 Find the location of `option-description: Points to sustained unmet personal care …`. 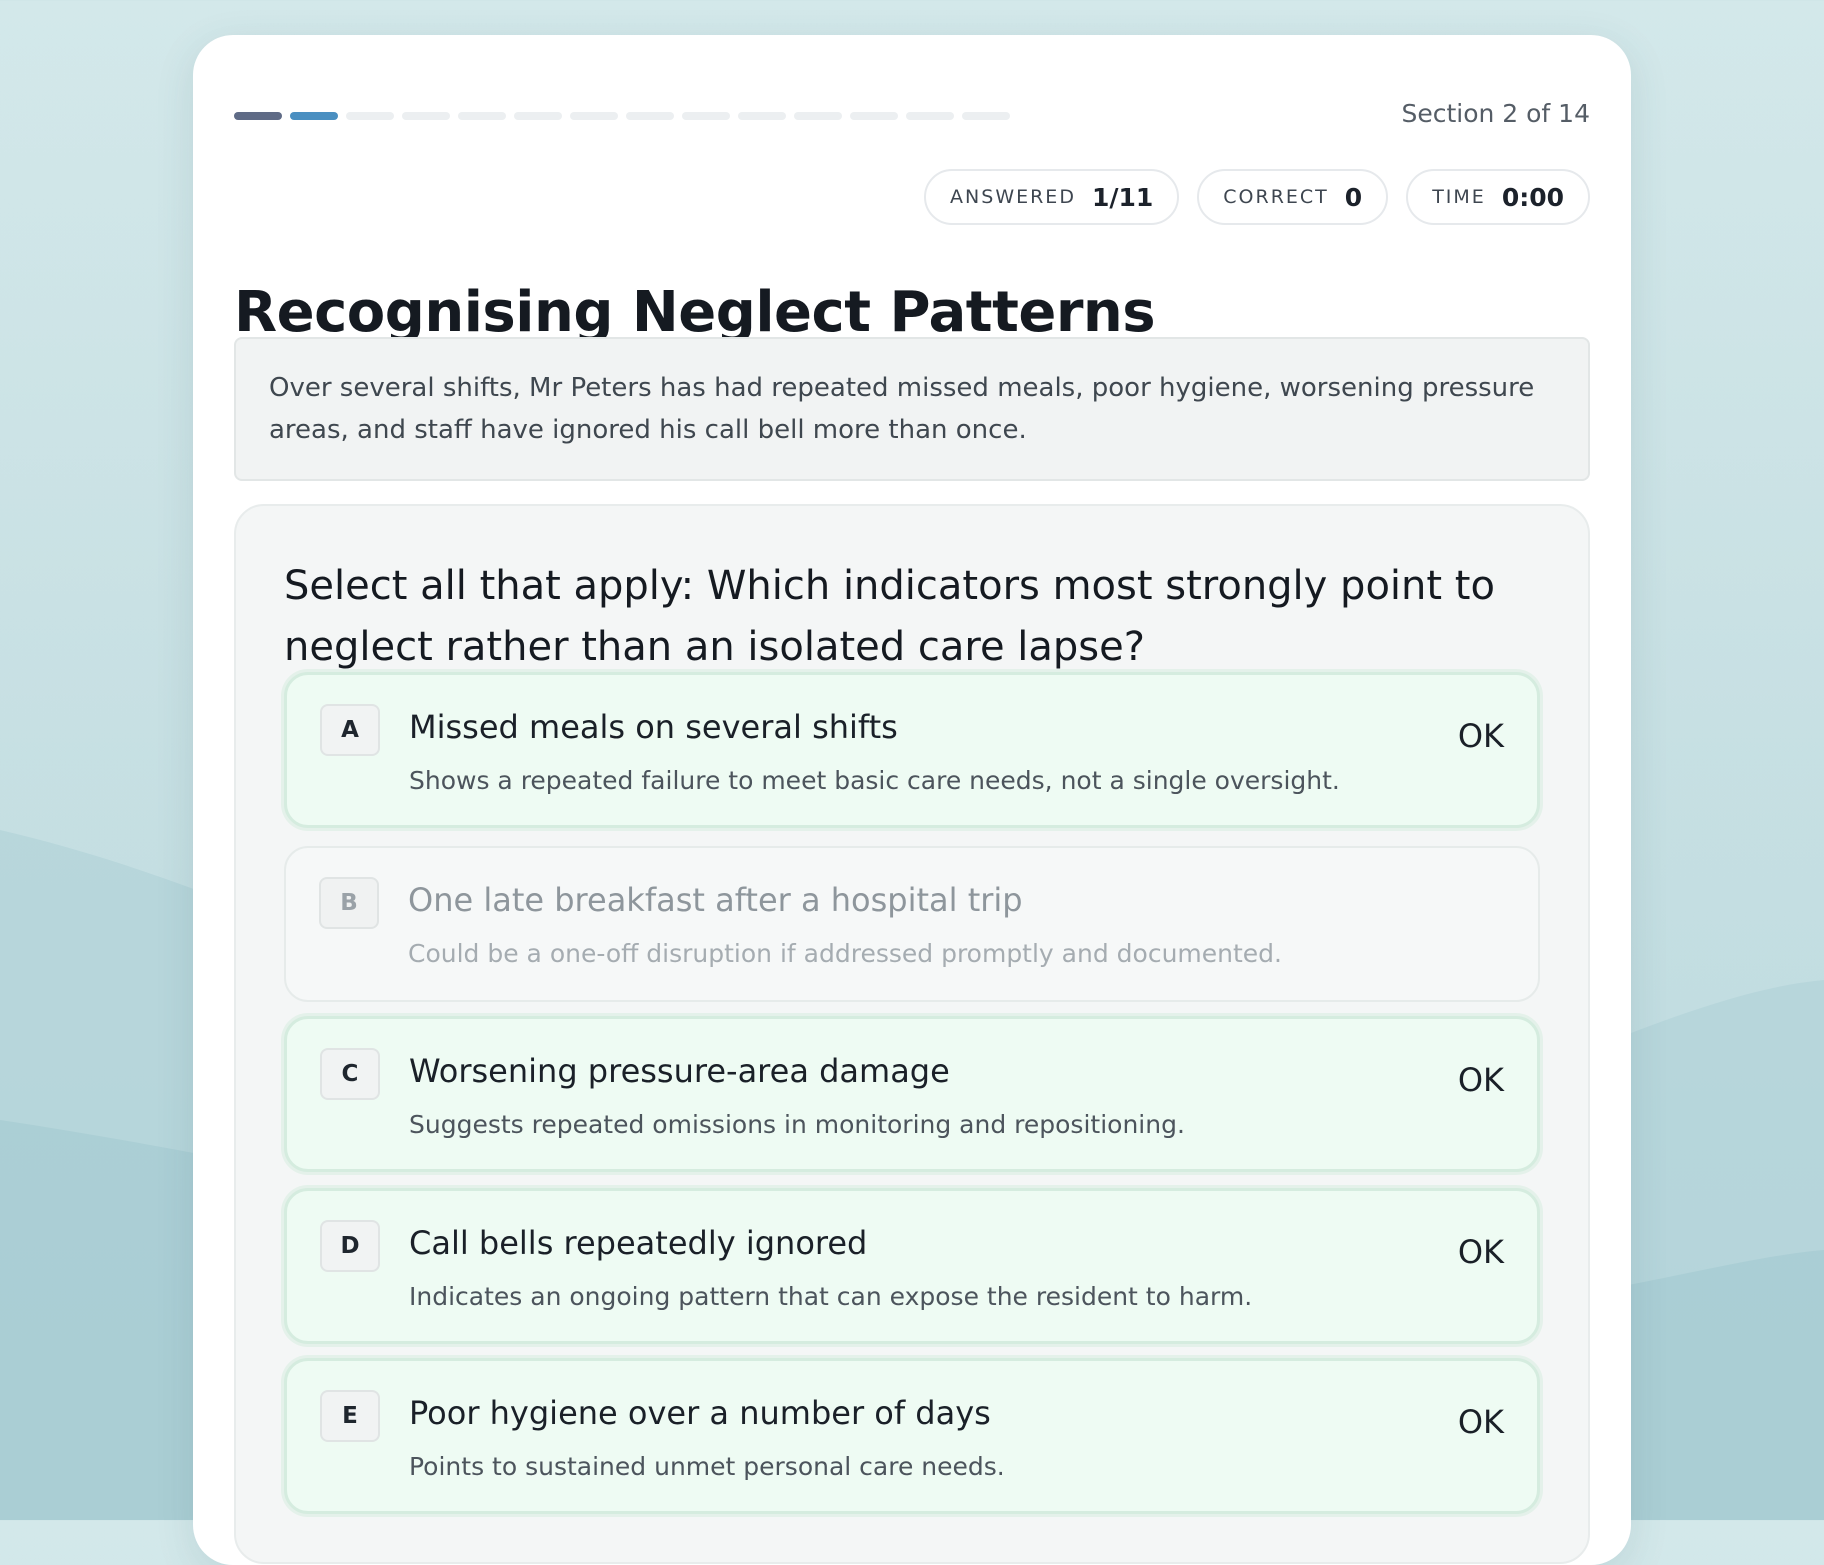

option-description: Points to sustained unmet personal care … is located at coordinates (707, 1466).